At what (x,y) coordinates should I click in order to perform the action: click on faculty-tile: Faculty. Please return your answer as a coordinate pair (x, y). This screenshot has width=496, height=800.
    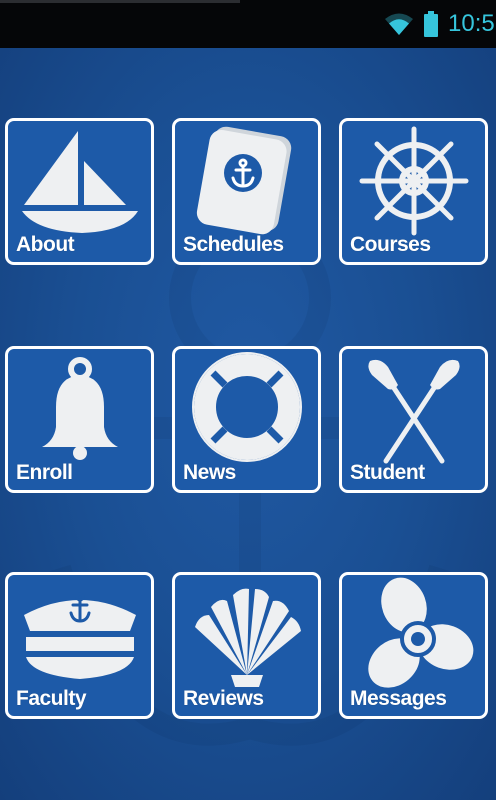
    Looking at the image, I should click on (79, 645).